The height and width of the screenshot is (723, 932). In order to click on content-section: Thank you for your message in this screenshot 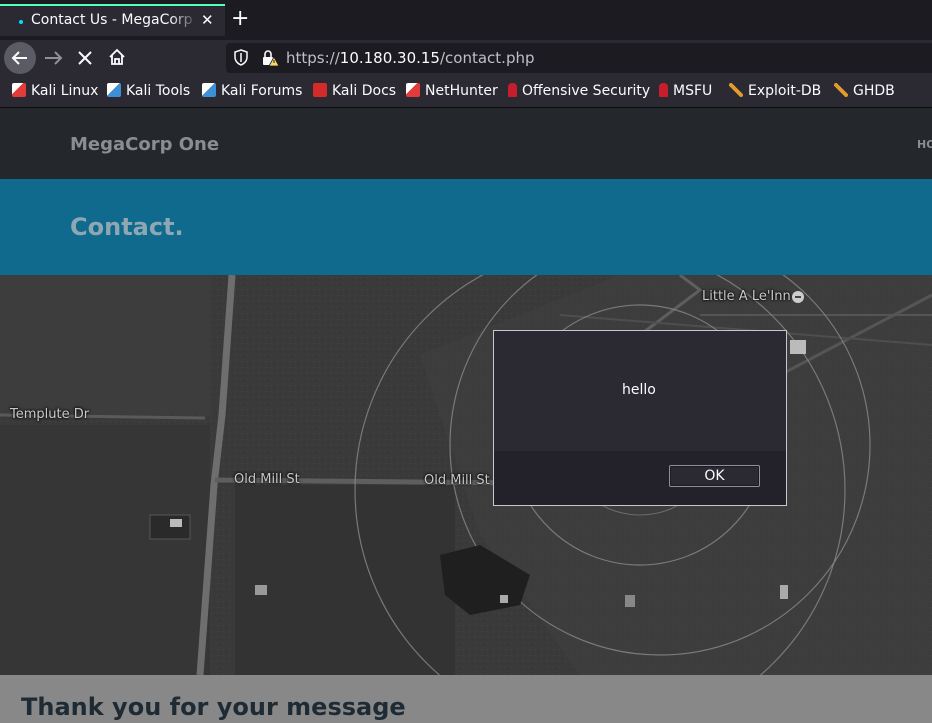, I will do `click(466, 699)`.